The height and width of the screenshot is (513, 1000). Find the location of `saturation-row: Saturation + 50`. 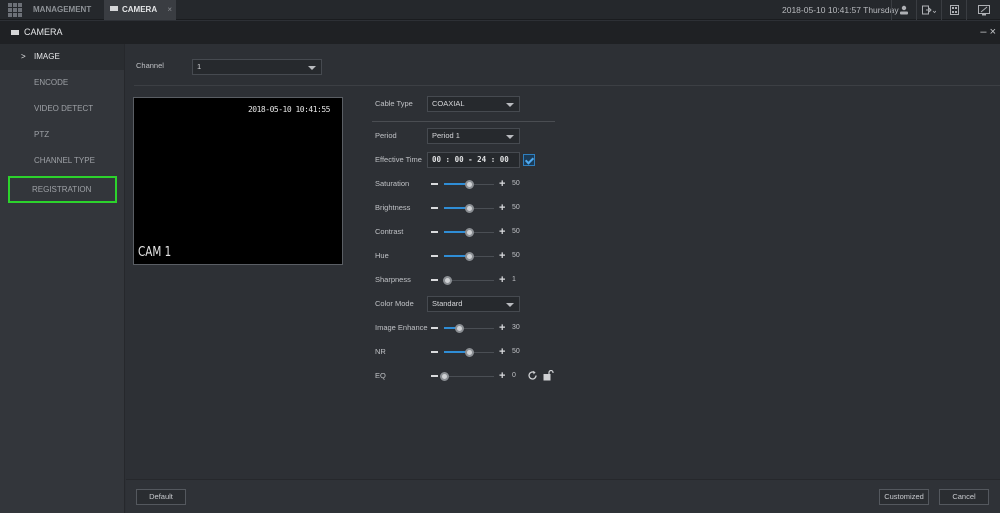

saturation-row: Saturation + 50 is located at coordinates (525, 184).